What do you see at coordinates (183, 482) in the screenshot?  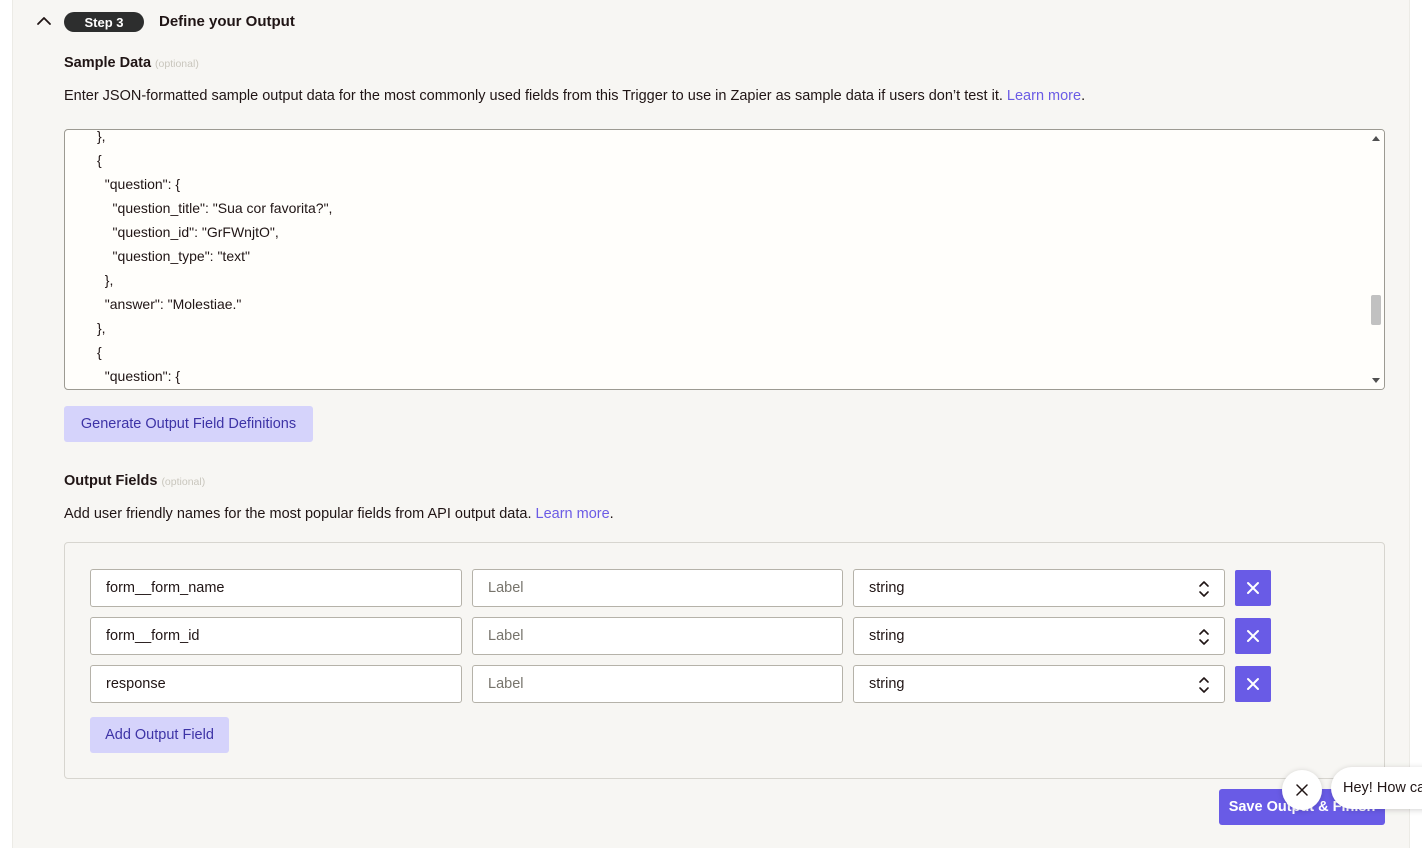 I see `output-fields-optional: (optional)` at bounding box center [183, 482].